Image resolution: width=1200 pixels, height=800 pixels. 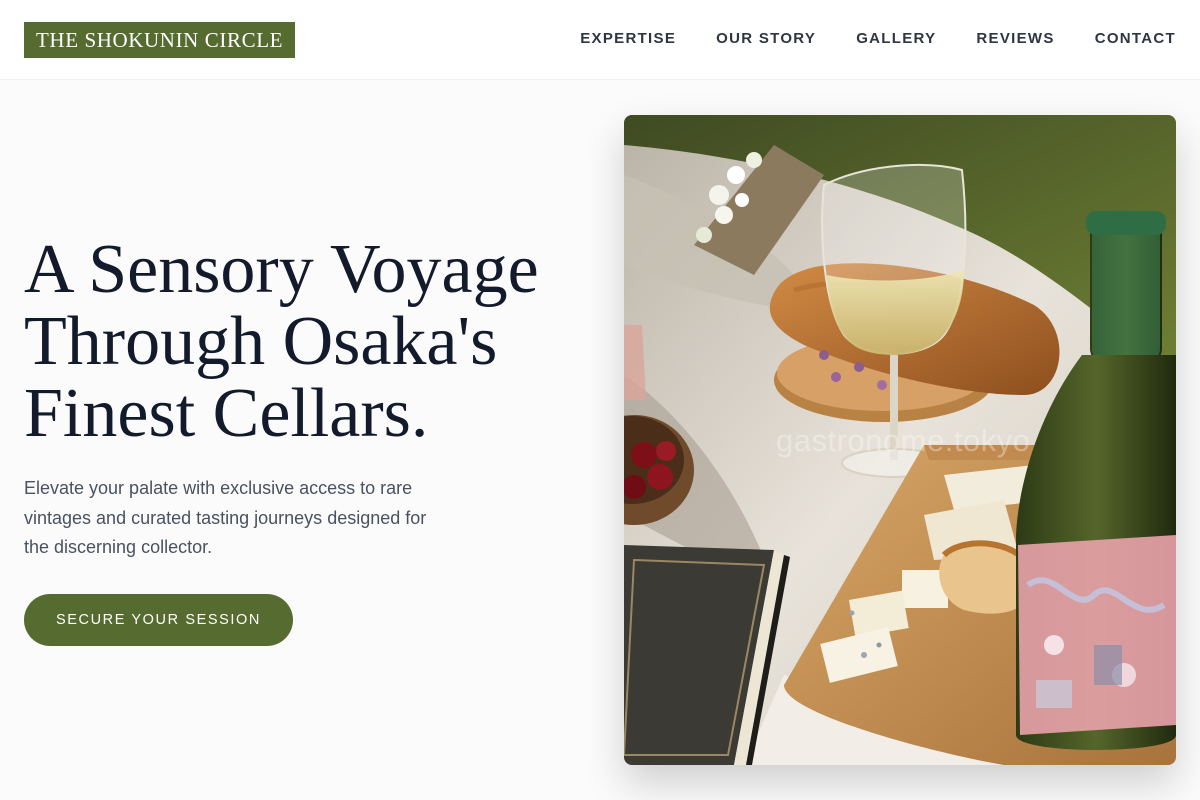 I want to click on nav-link-gallery: GALLERY, so click(x=896, y=39).